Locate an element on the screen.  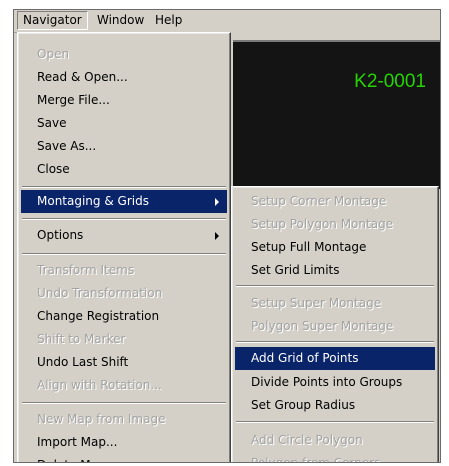
menu-item-setup-full-montage: Setup Full Montage is located at coordinates (335, 247).